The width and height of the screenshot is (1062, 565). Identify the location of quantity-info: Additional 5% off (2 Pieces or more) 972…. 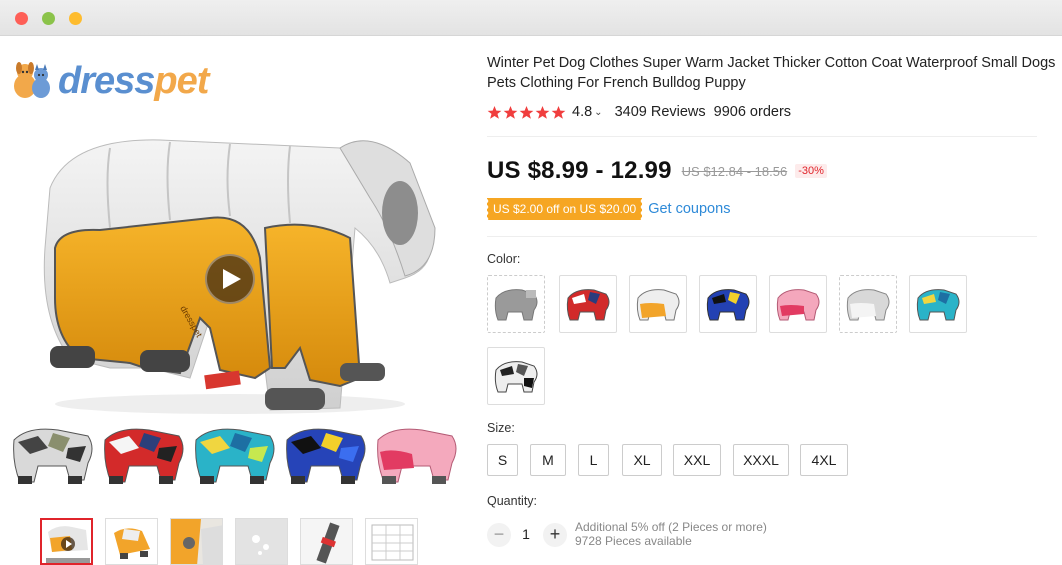
(671, 534).